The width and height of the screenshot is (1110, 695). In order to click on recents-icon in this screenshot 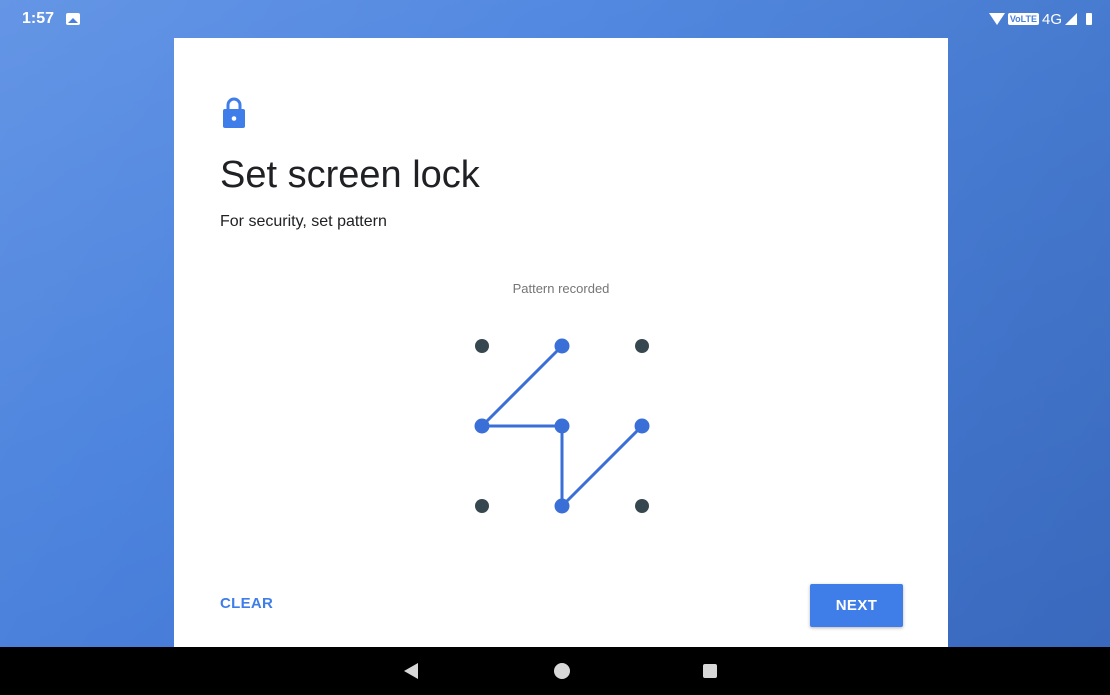, I will do `click(710, 671)`.